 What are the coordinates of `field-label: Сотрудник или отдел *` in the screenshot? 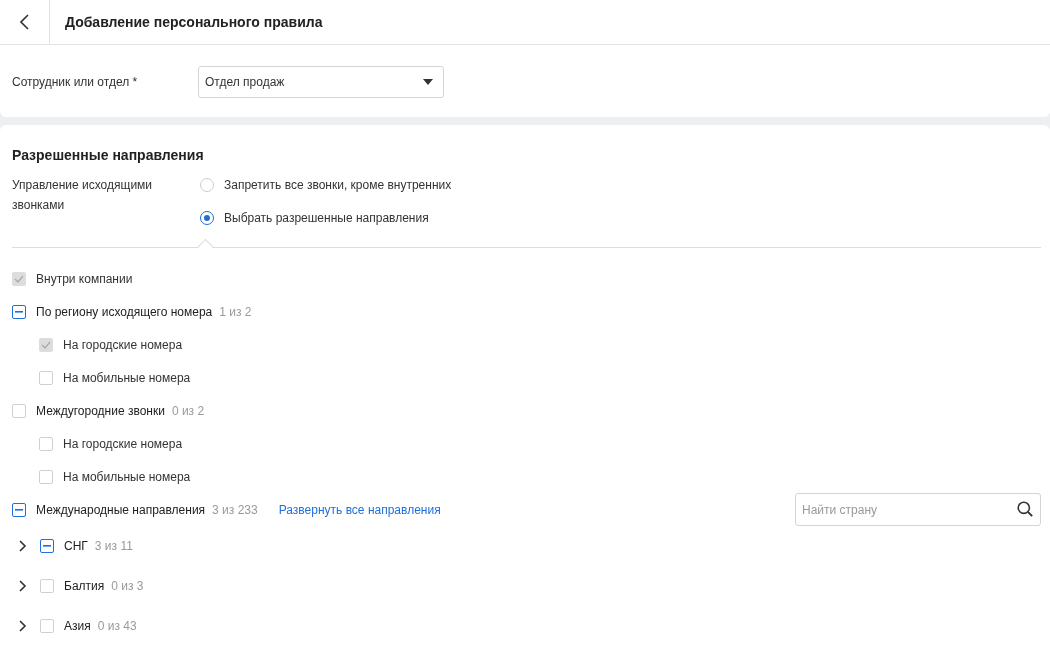 It's located at (75, 82).